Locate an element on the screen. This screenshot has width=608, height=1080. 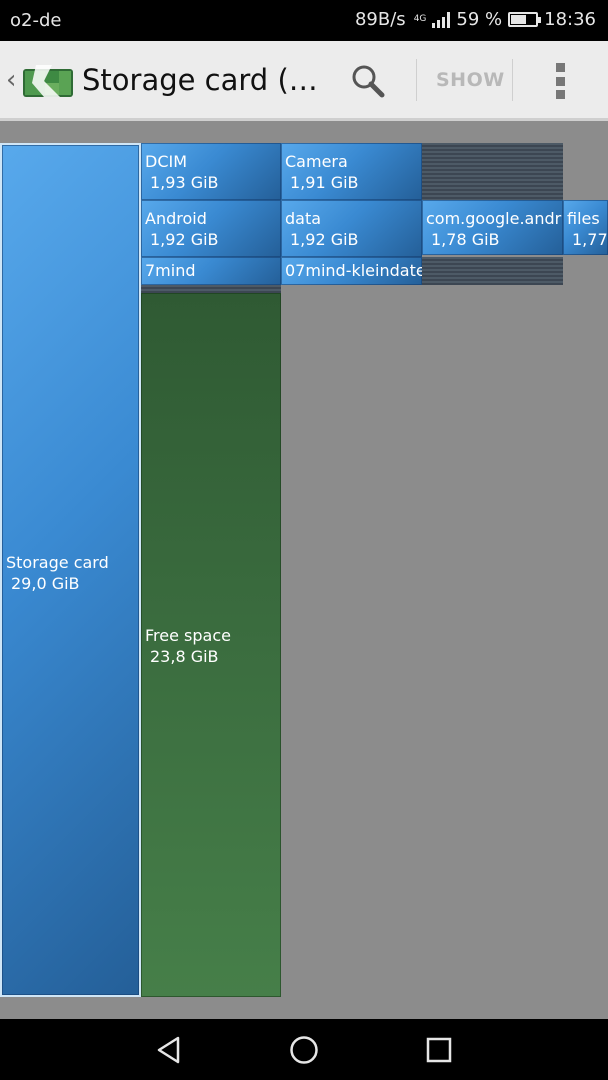
navigation-bar is located at coordinates (304, 1049).